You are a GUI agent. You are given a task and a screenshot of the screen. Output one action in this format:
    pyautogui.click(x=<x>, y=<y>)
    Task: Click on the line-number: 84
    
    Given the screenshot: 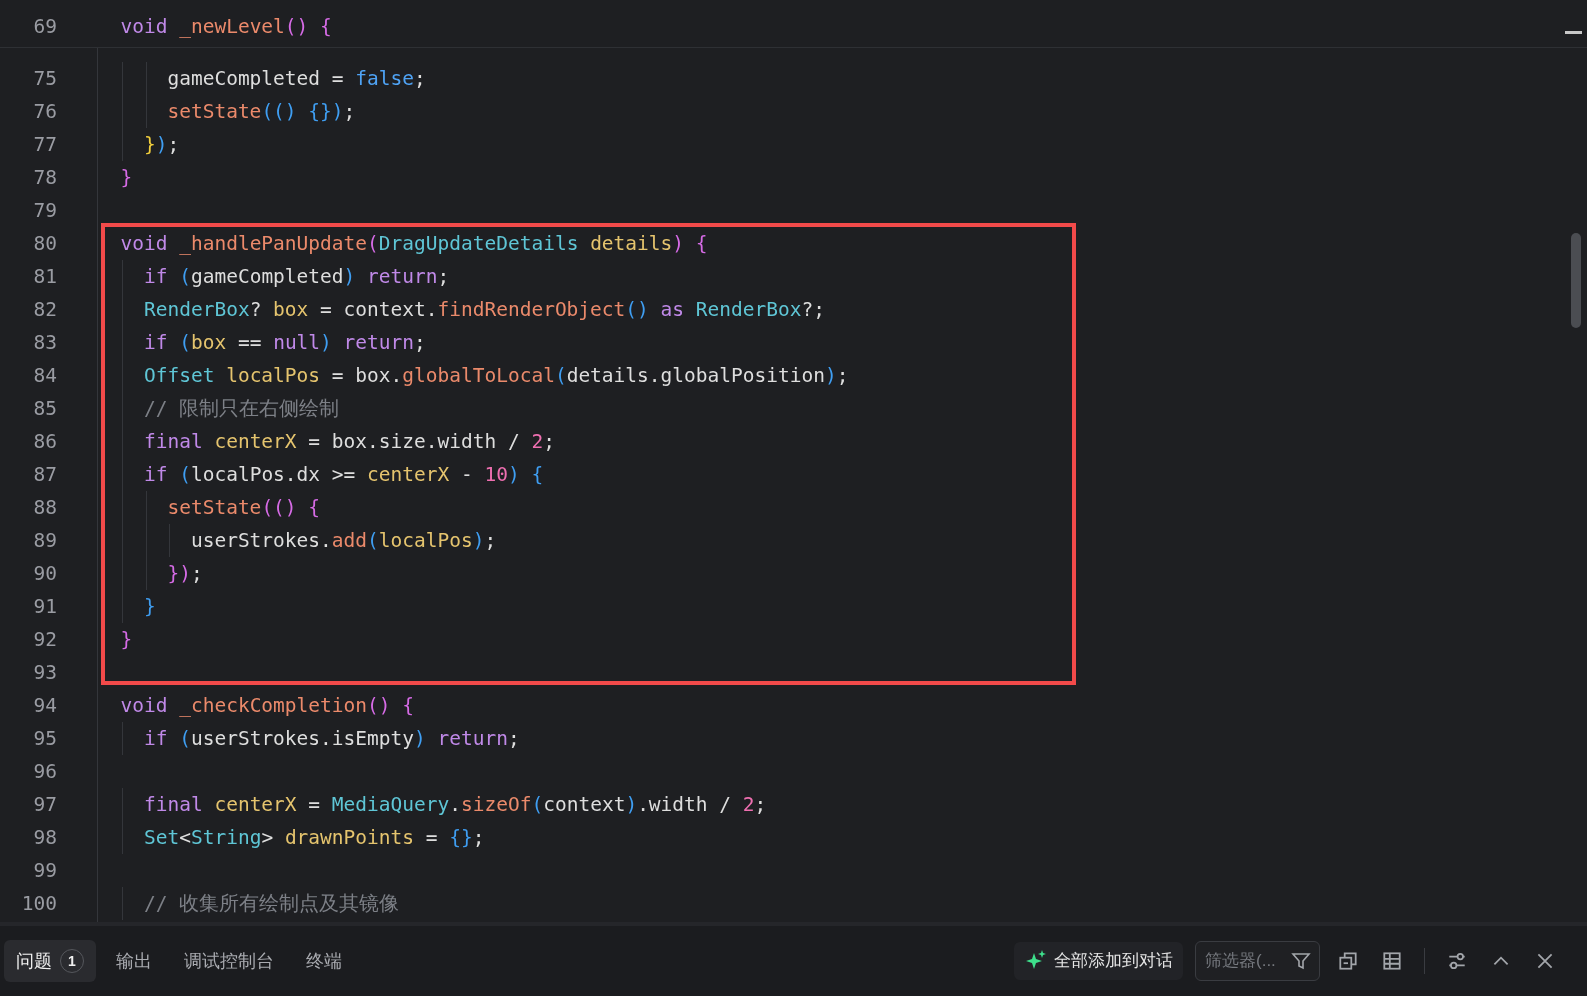 What is the action you would take?
    pyautogui.click(x=45, y=375)
    